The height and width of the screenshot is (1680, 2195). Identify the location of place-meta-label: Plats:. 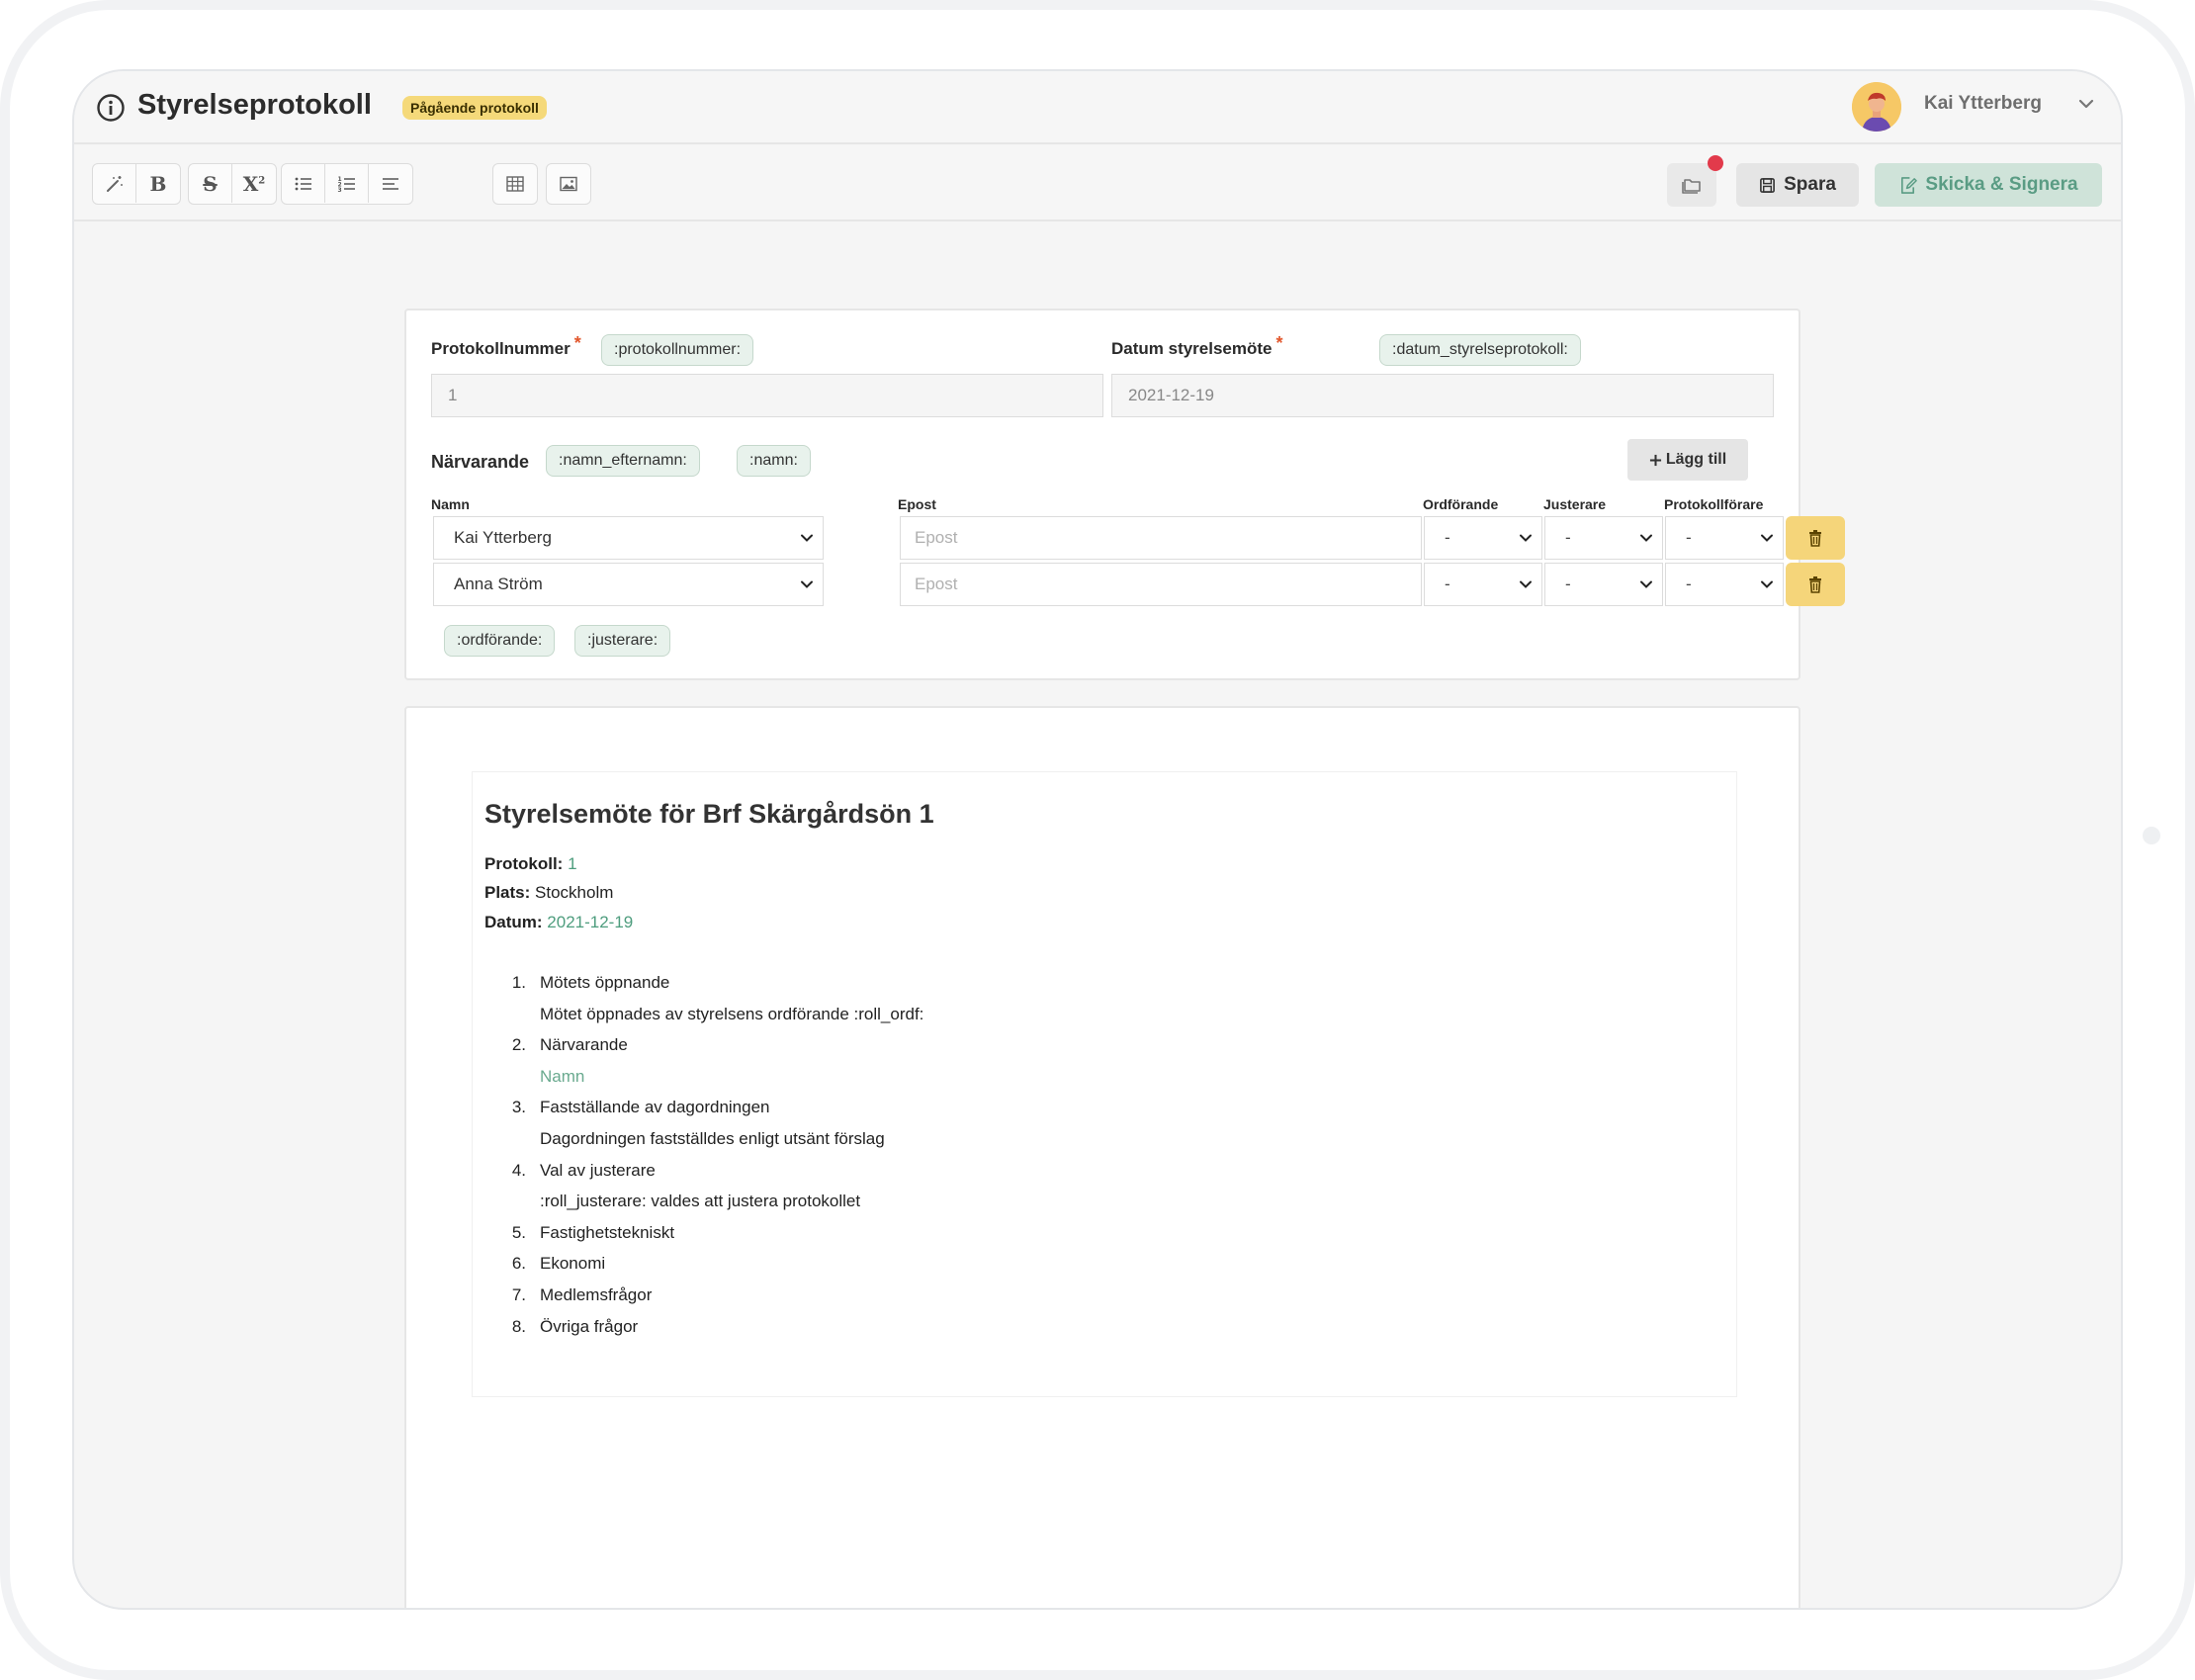
(508, 892).